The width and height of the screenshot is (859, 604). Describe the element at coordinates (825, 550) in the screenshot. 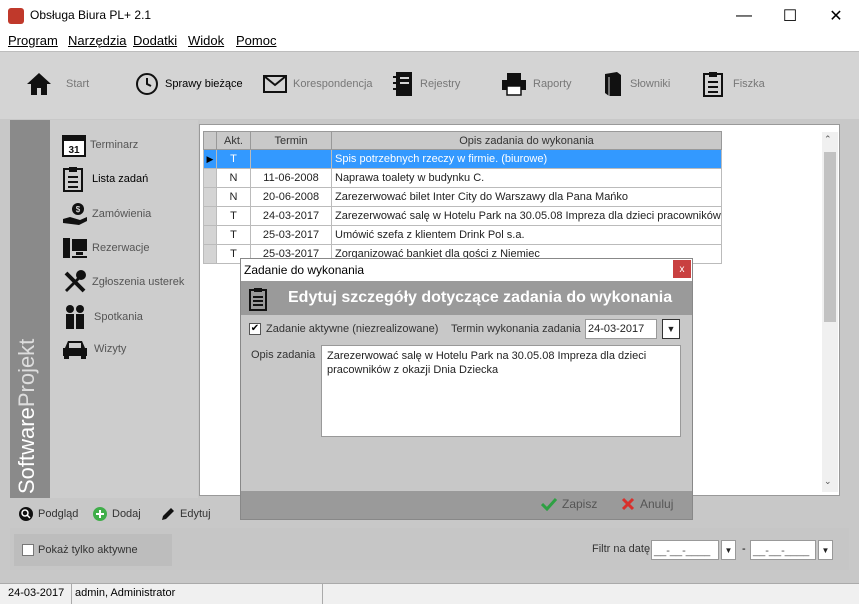

I see `date-to-dropdown-icon: ▼` at that location.